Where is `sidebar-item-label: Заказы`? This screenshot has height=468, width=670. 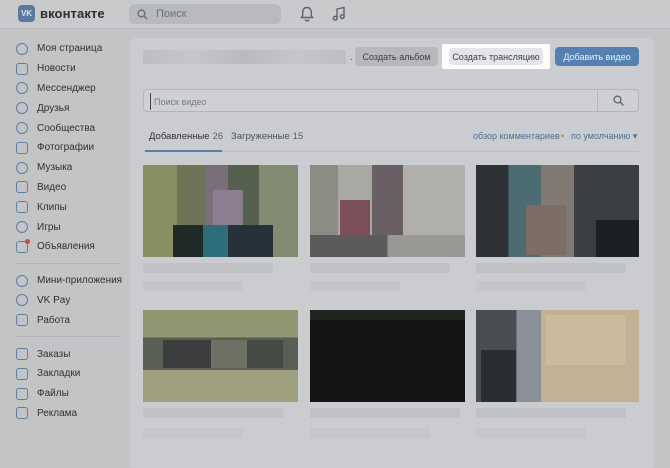 sidebar-item-label: Заказы is located at coordinates (54, 354).